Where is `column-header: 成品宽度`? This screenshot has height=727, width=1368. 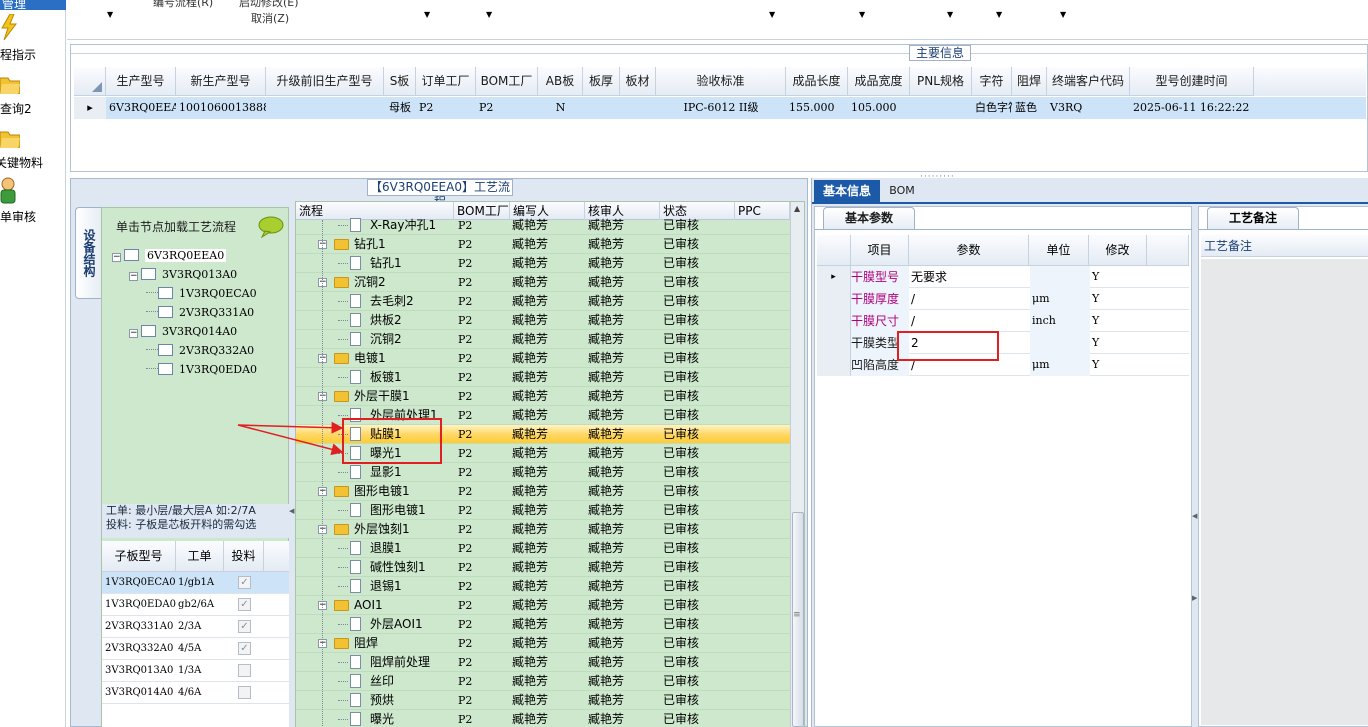
column-header: 成品宽度 is located at coordinates (879, 81).